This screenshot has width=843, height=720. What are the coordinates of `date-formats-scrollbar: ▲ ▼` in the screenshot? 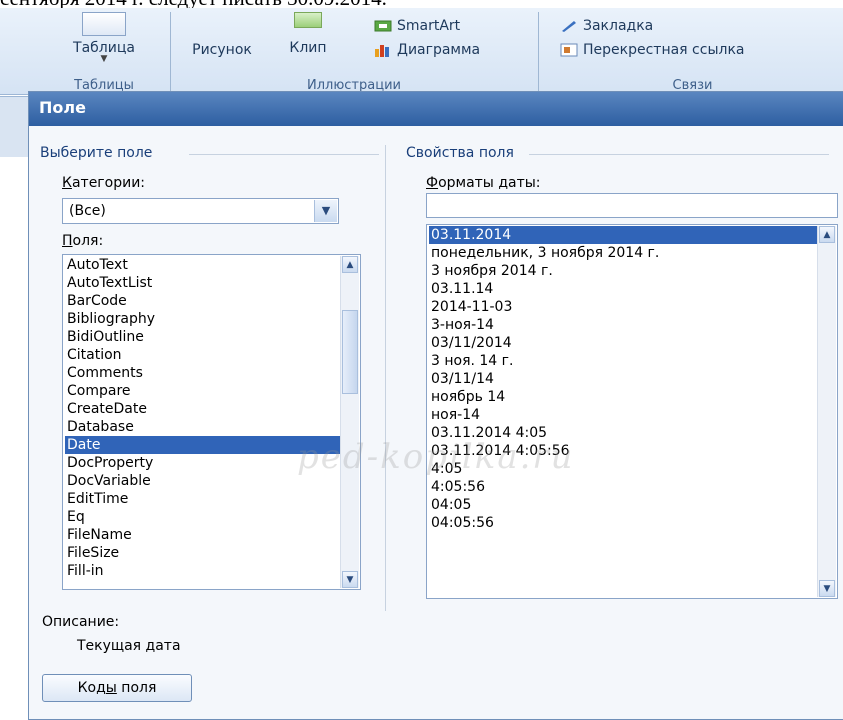 It's located at (826, 411).